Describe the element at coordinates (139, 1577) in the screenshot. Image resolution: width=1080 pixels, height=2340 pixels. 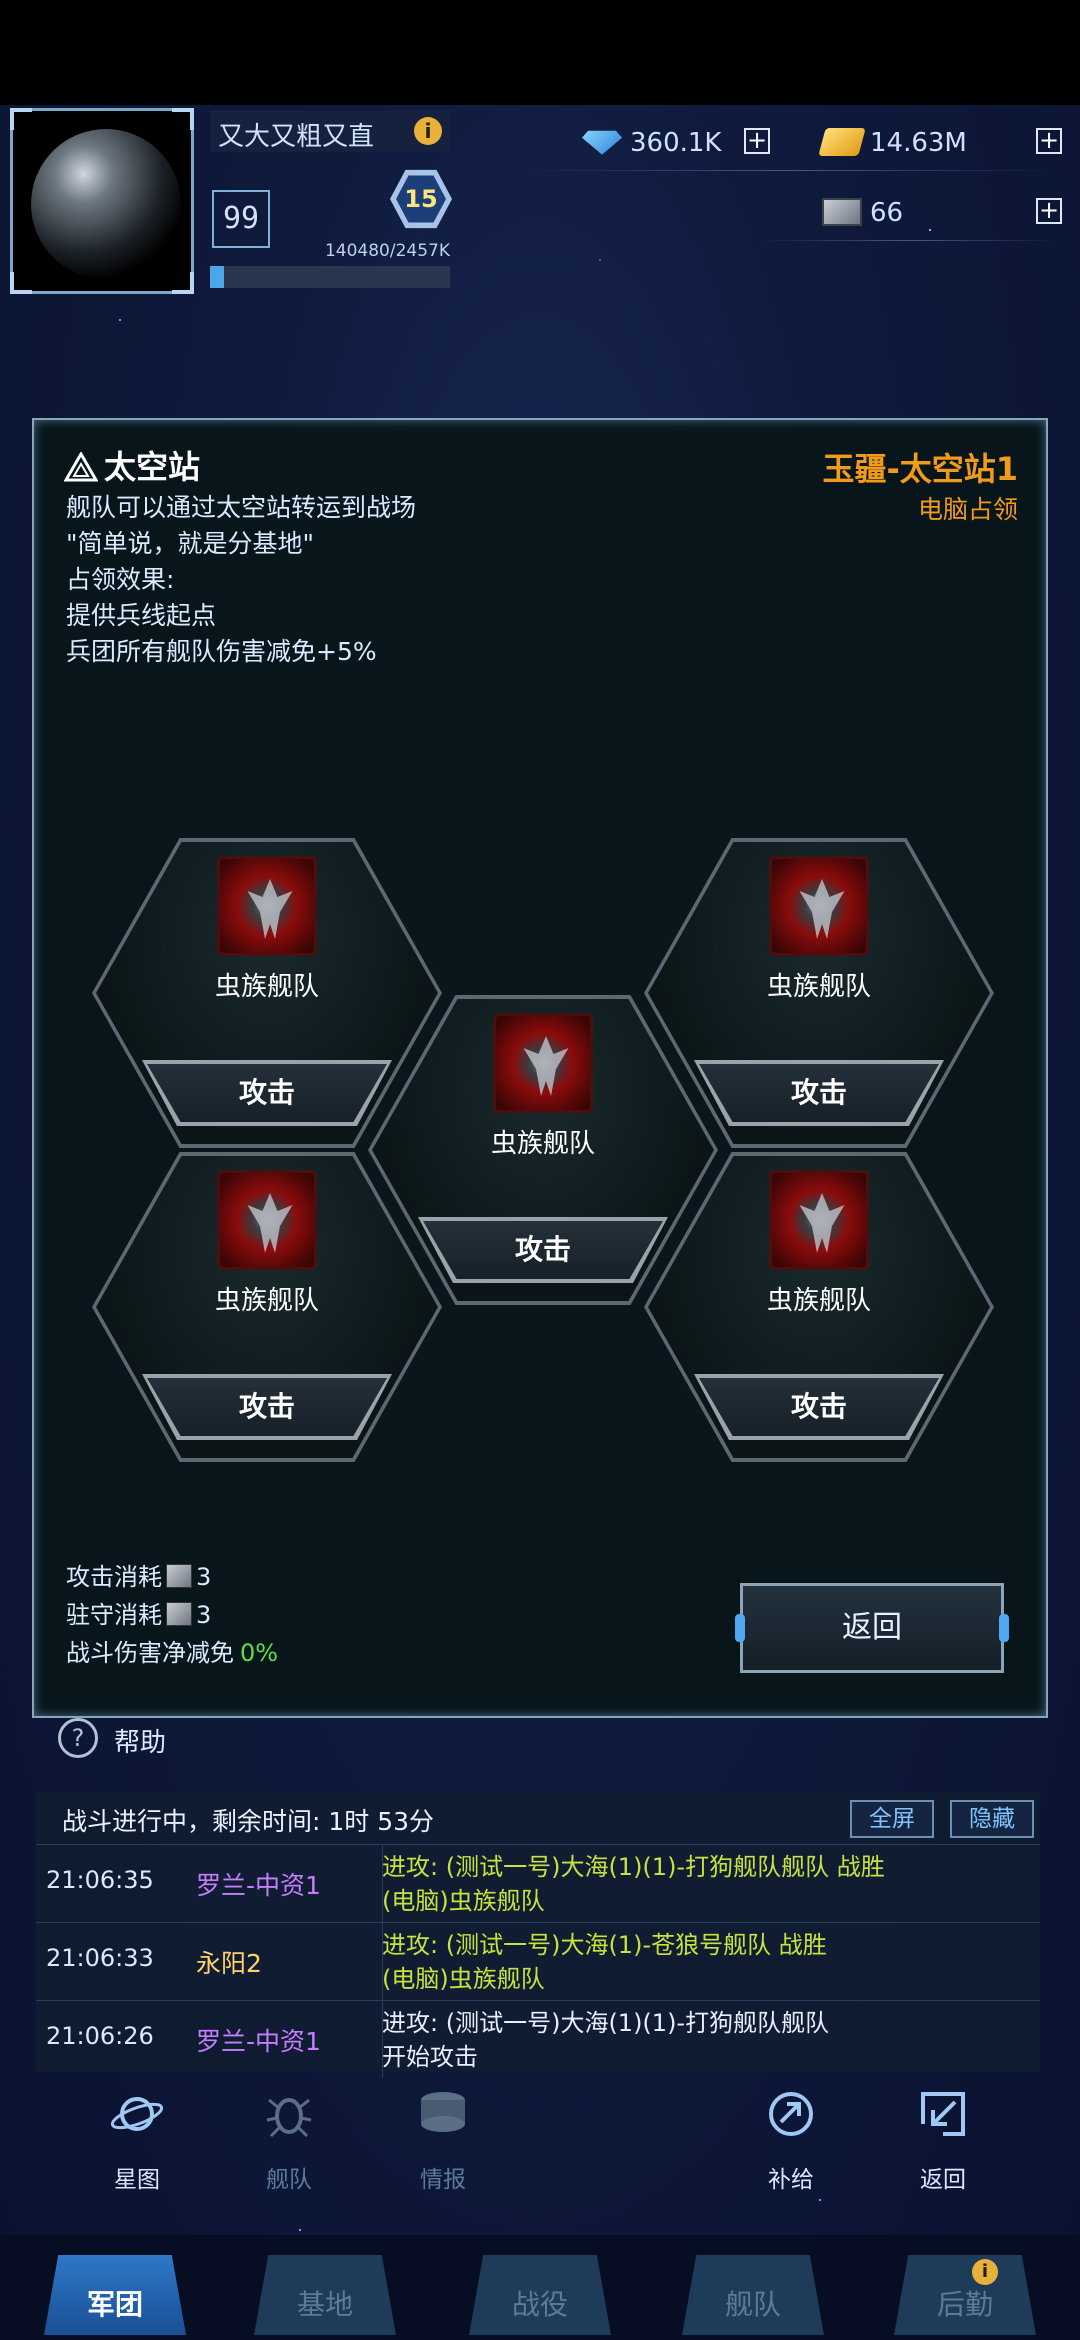
I see `attack-cost-row: 攻击消耗 3` at that location.